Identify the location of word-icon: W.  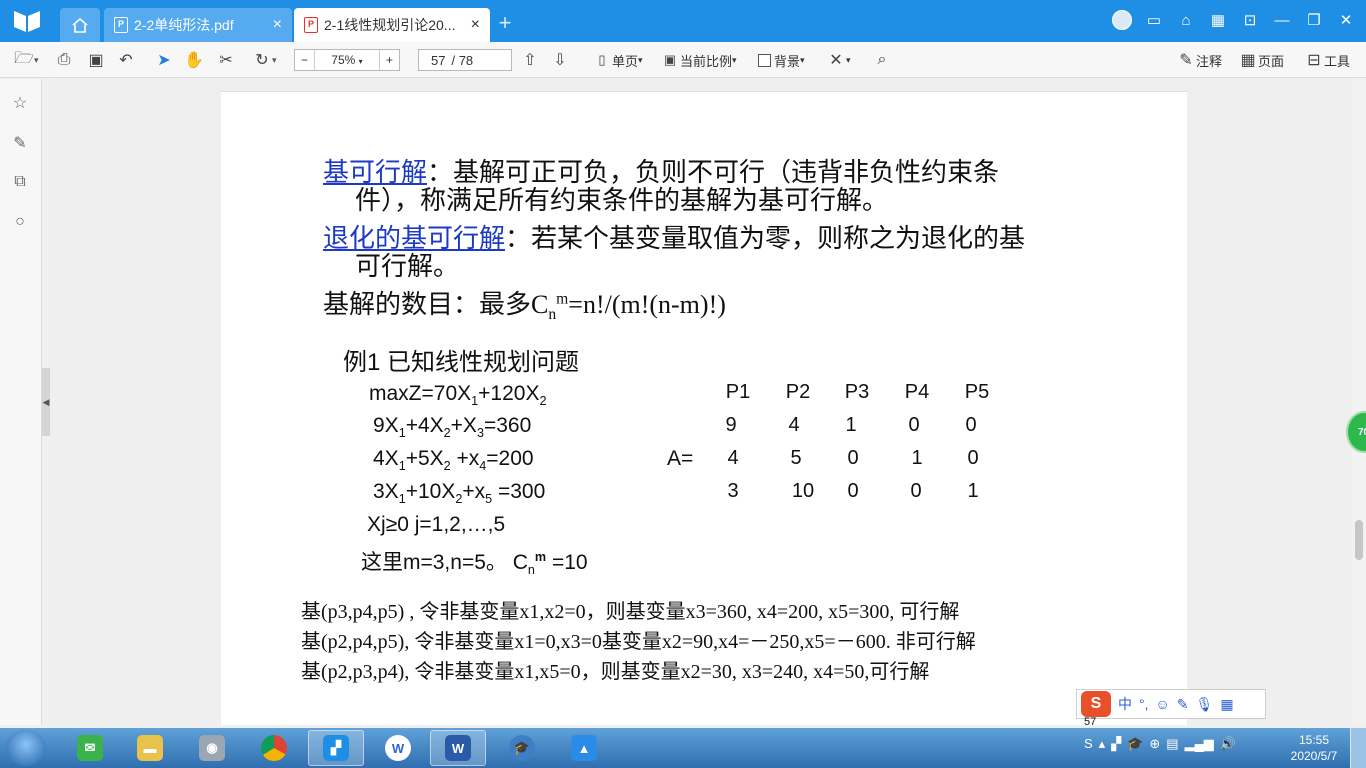
(458, 748).